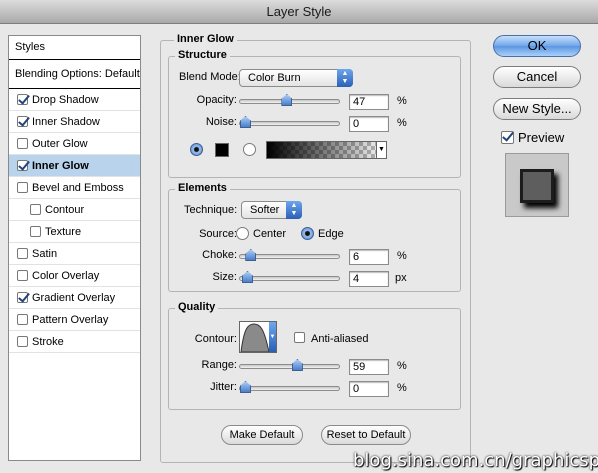 The width and height of the screenshot is (598, 473). What do you see at coordinates (74, 342) in the screenshot?
I see `style-item-stroke: Stroke` at bounding box center [74, 342].